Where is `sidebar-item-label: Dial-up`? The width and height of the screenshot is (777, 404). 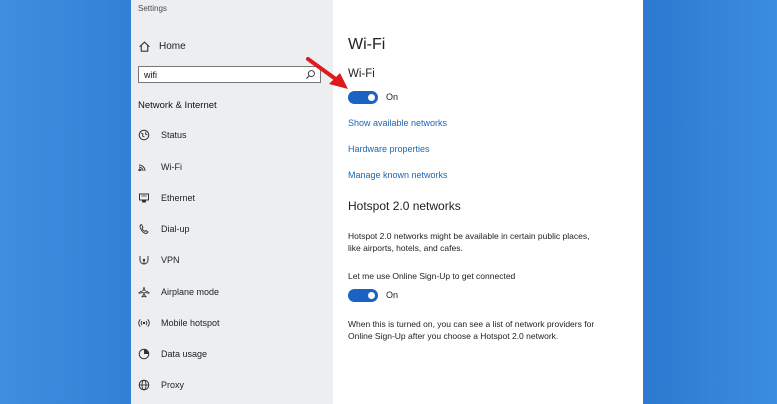 sidebar-item-label: Dial-up is located at coordinates (175, 229).